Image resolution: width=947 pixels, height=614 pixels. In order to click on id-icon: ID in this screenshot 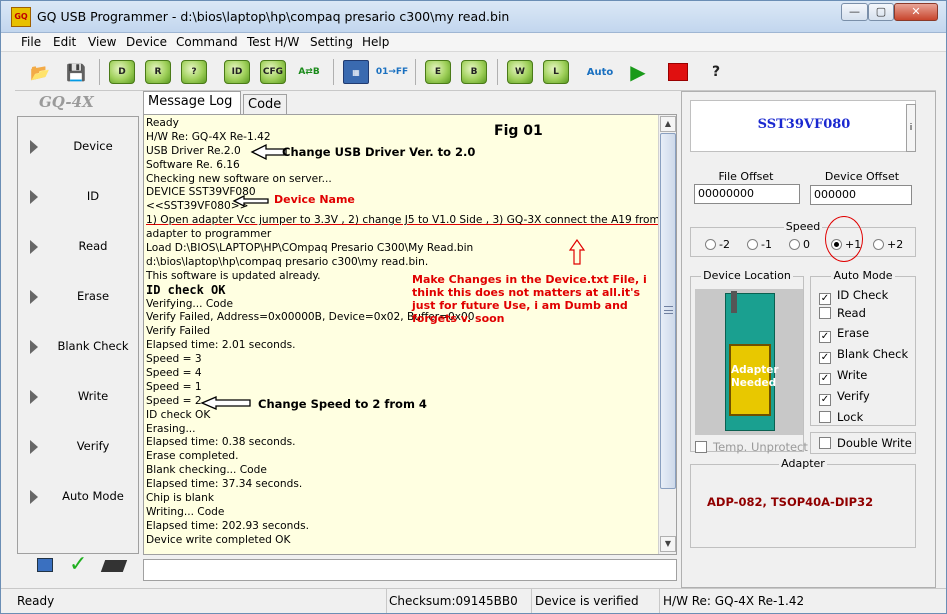, I will do `click(237, 72)`.